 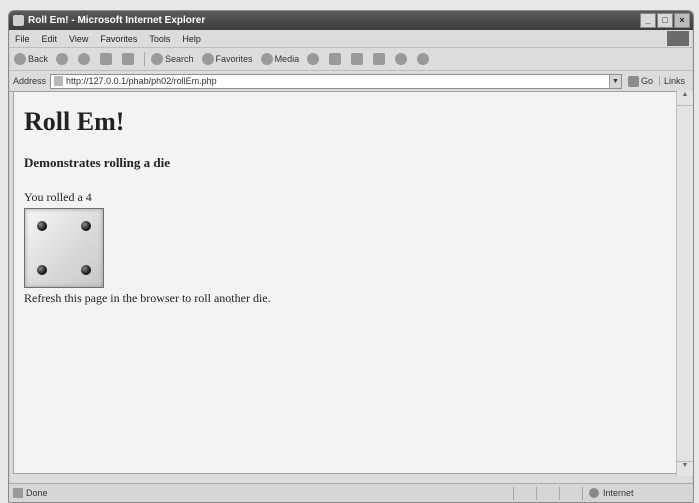 What do you see at coordinates (172, 59) in the screenshot?
I see `search-button: Search` at bounding box center [172, 59].